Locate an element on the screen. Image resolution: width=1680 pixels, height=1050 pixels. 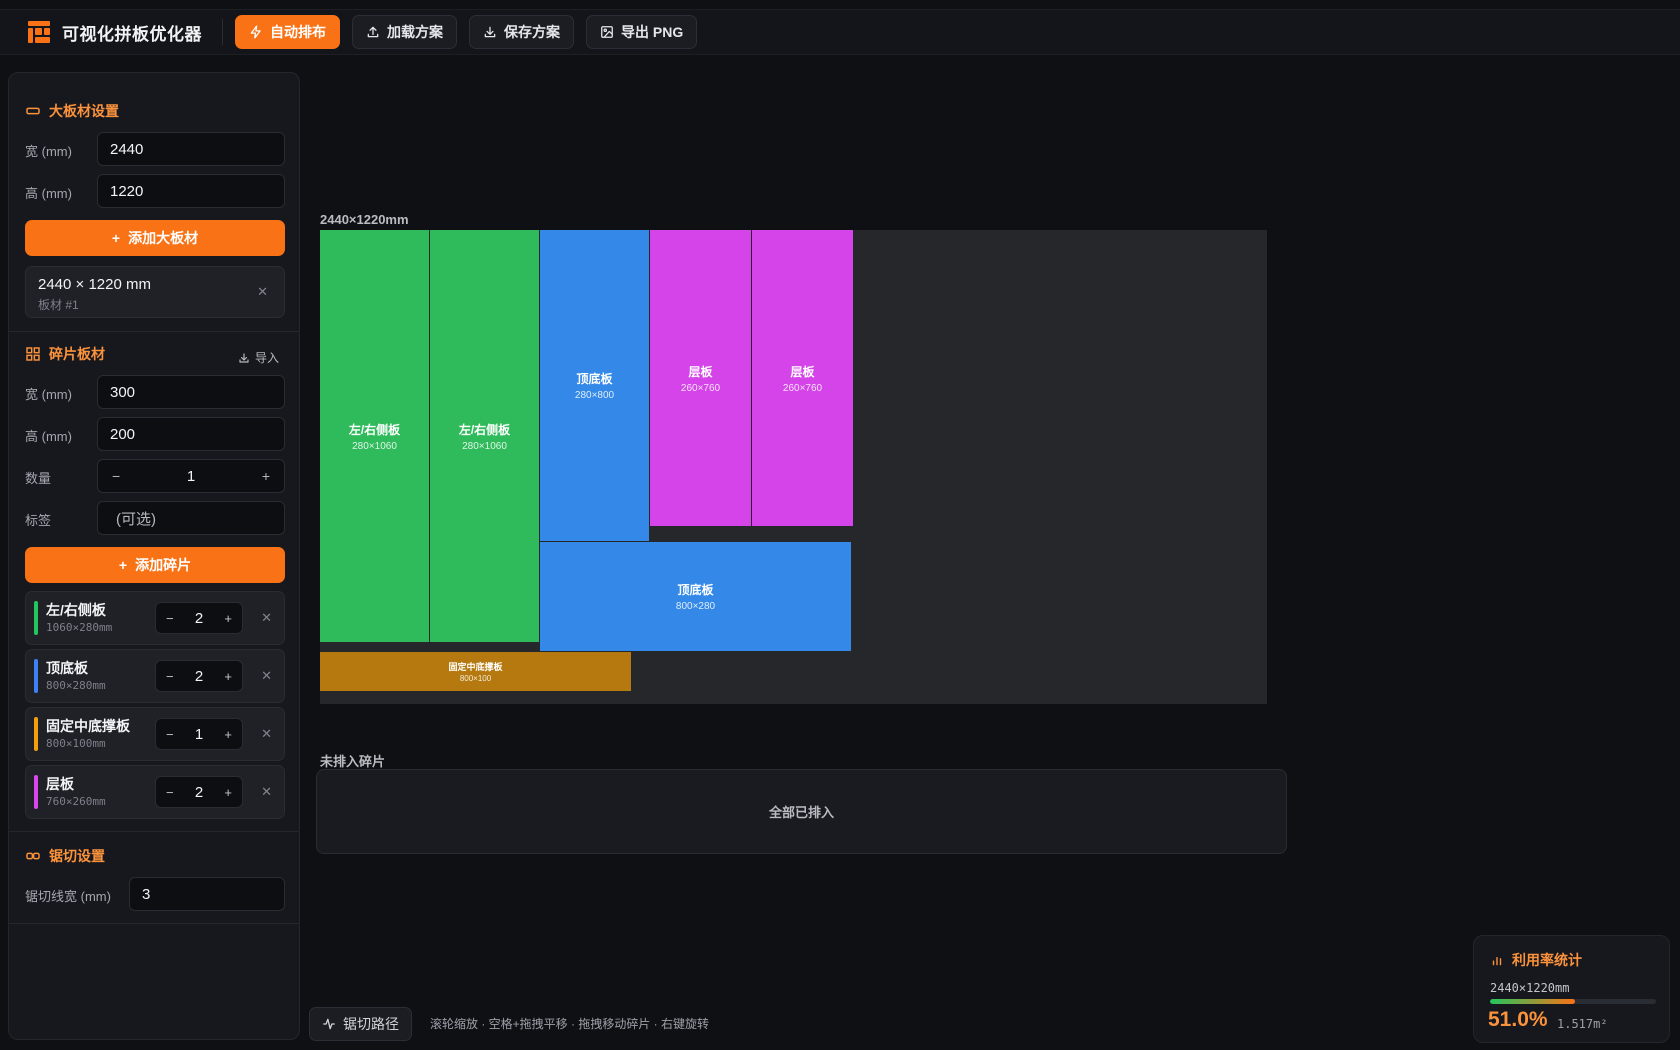
utilization-sheet: 2440×1220mm is located at coordinates (1530, 988).